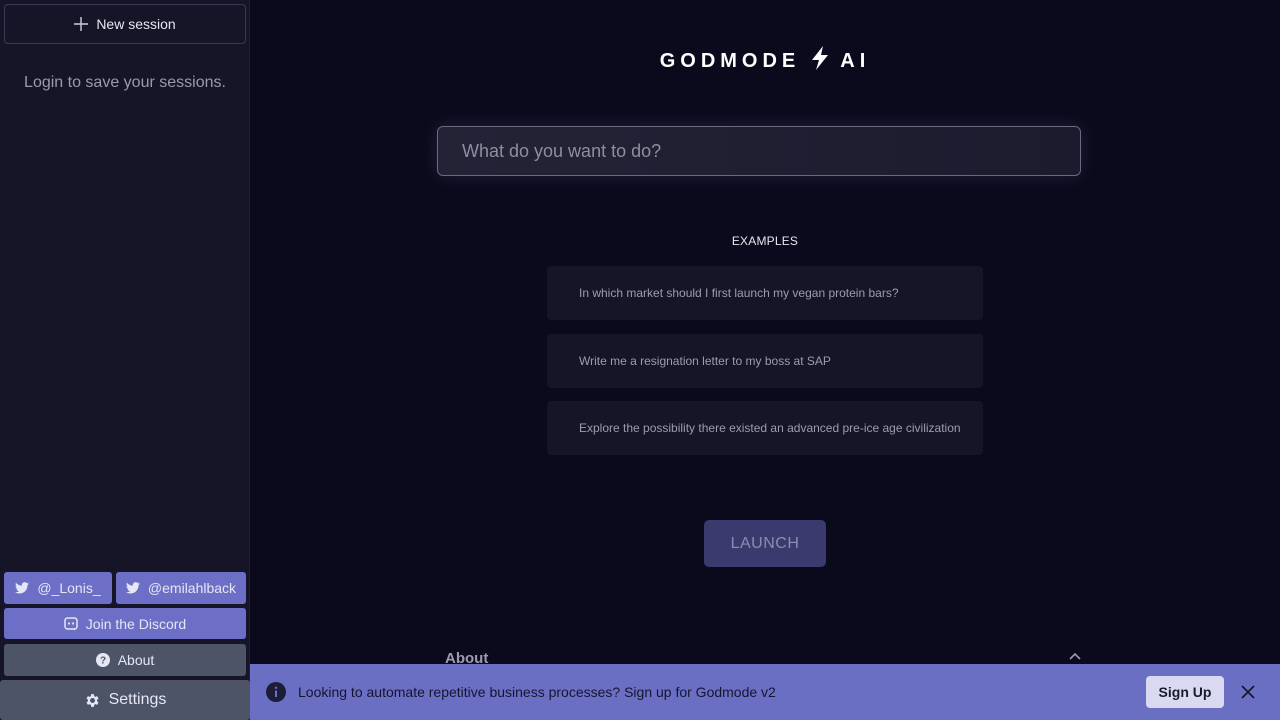 The height and width of the screenshot is (720, 1280). Describe the element at coordinates (765, 241) in the screenshot. I see `examples-heading: EXAMPLES` at that location.